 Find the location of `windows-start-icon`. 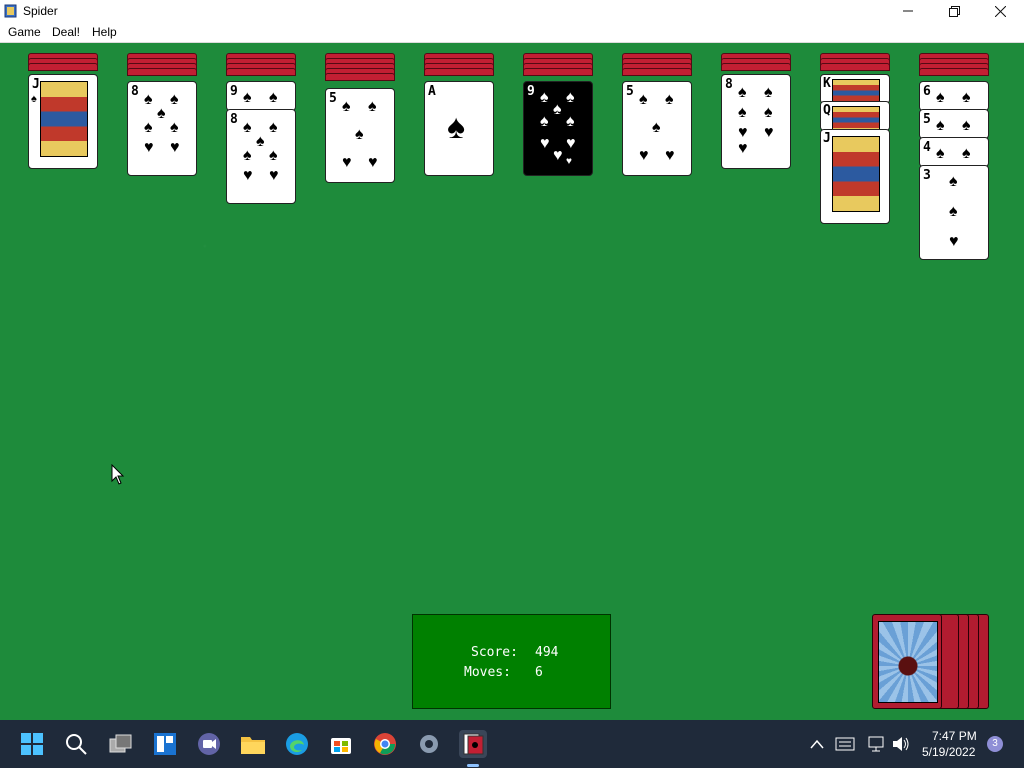

windows-start-icon is located at coordinates (32, 744).